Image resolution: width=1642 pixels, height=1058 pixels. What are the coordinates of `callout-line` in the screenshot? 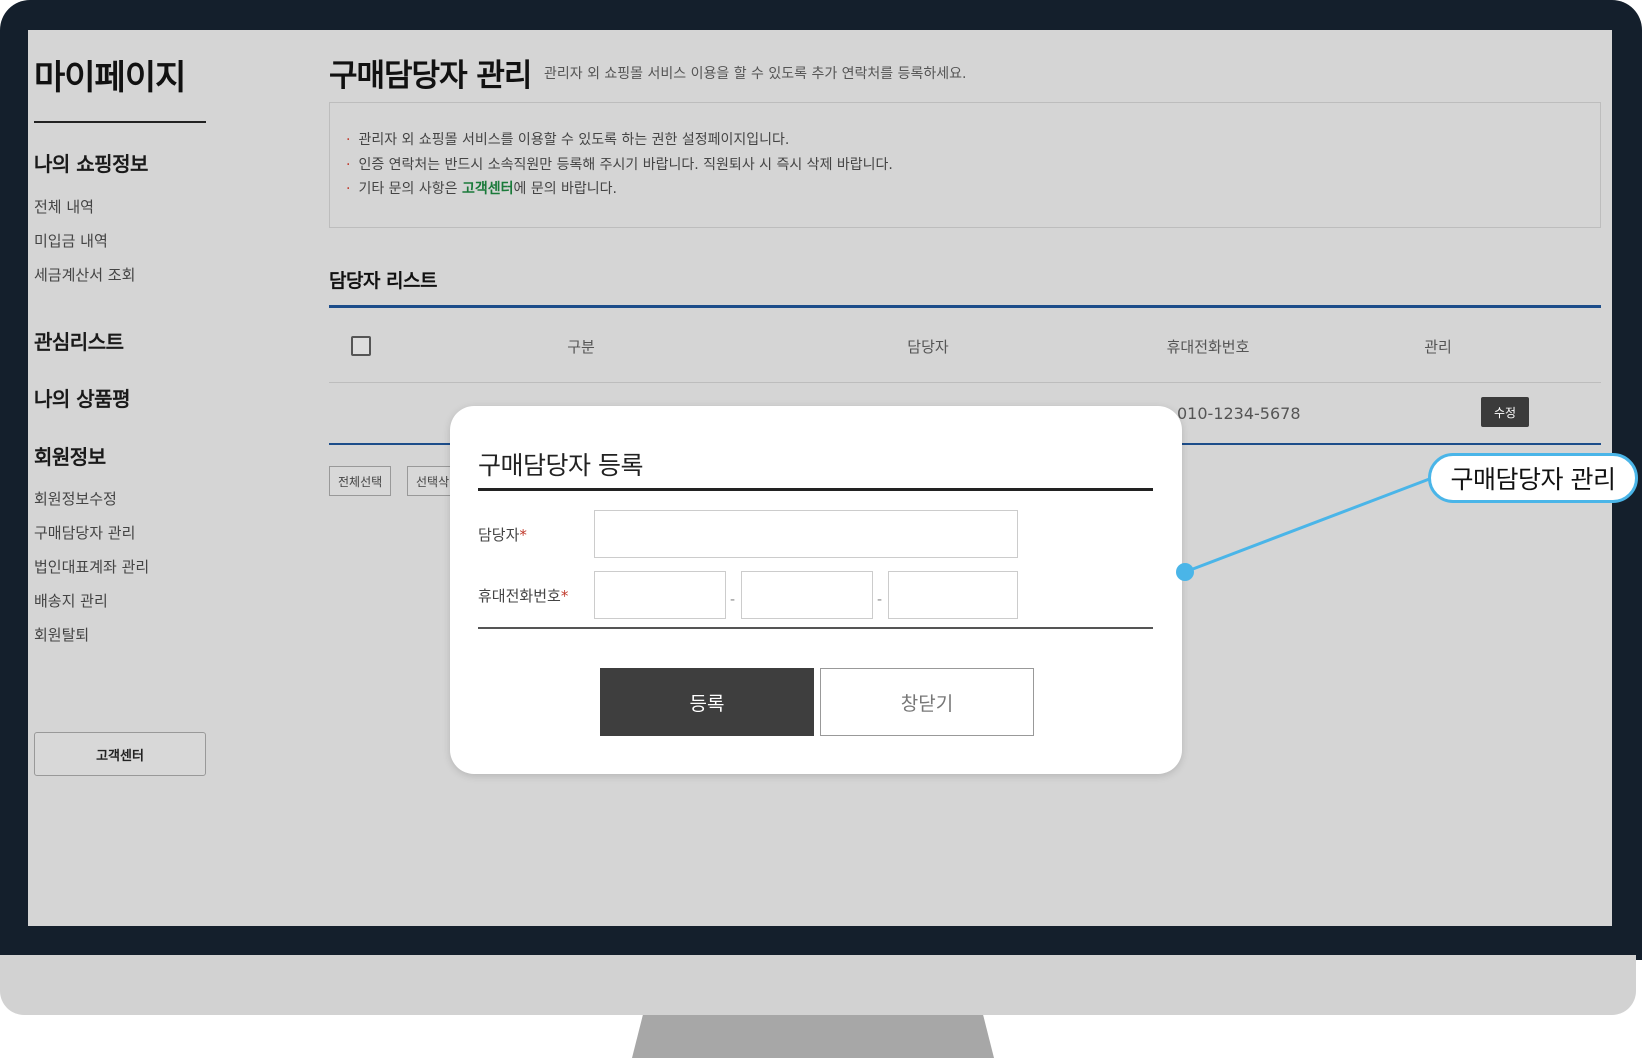 It's located at (1308, 525).